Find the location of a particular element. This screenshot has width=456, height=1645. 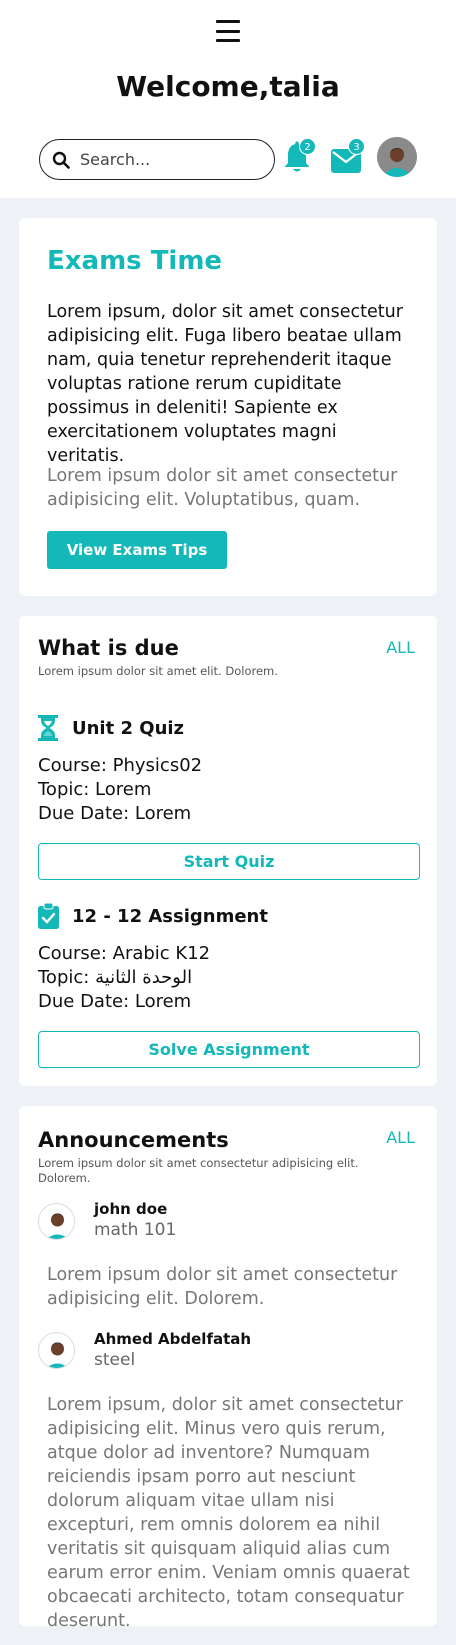

due-item-title: Unit 2 Quiz is located at coordinates (128, 728).